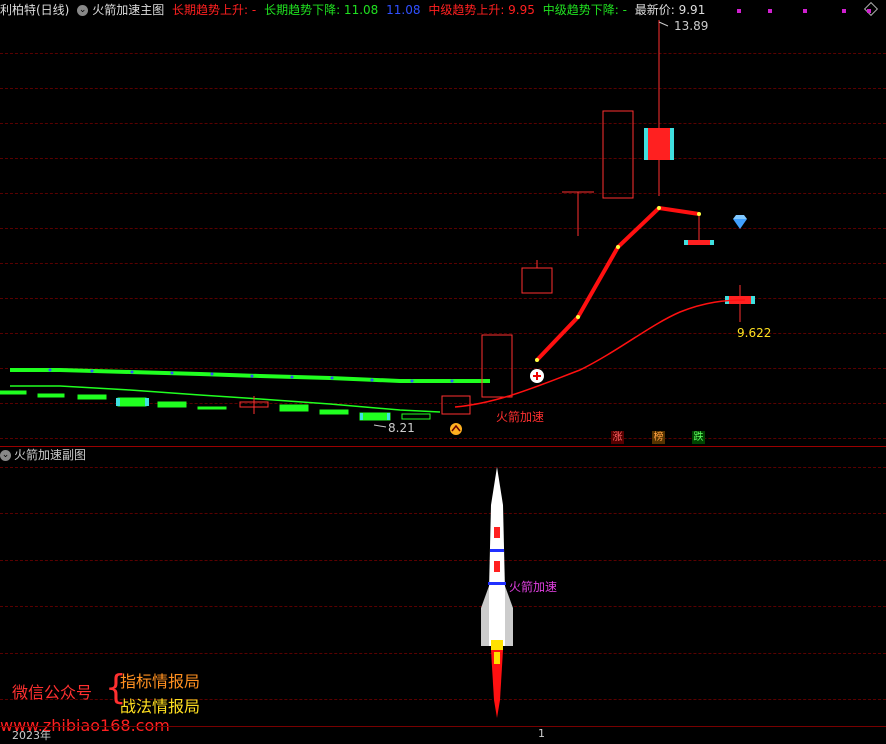 This screenshot has height=744, width=886. What do you see at coordinates (658, 437) in the screenshot?
I see `badge-rank: 榜` at bounding box center [658, 437].